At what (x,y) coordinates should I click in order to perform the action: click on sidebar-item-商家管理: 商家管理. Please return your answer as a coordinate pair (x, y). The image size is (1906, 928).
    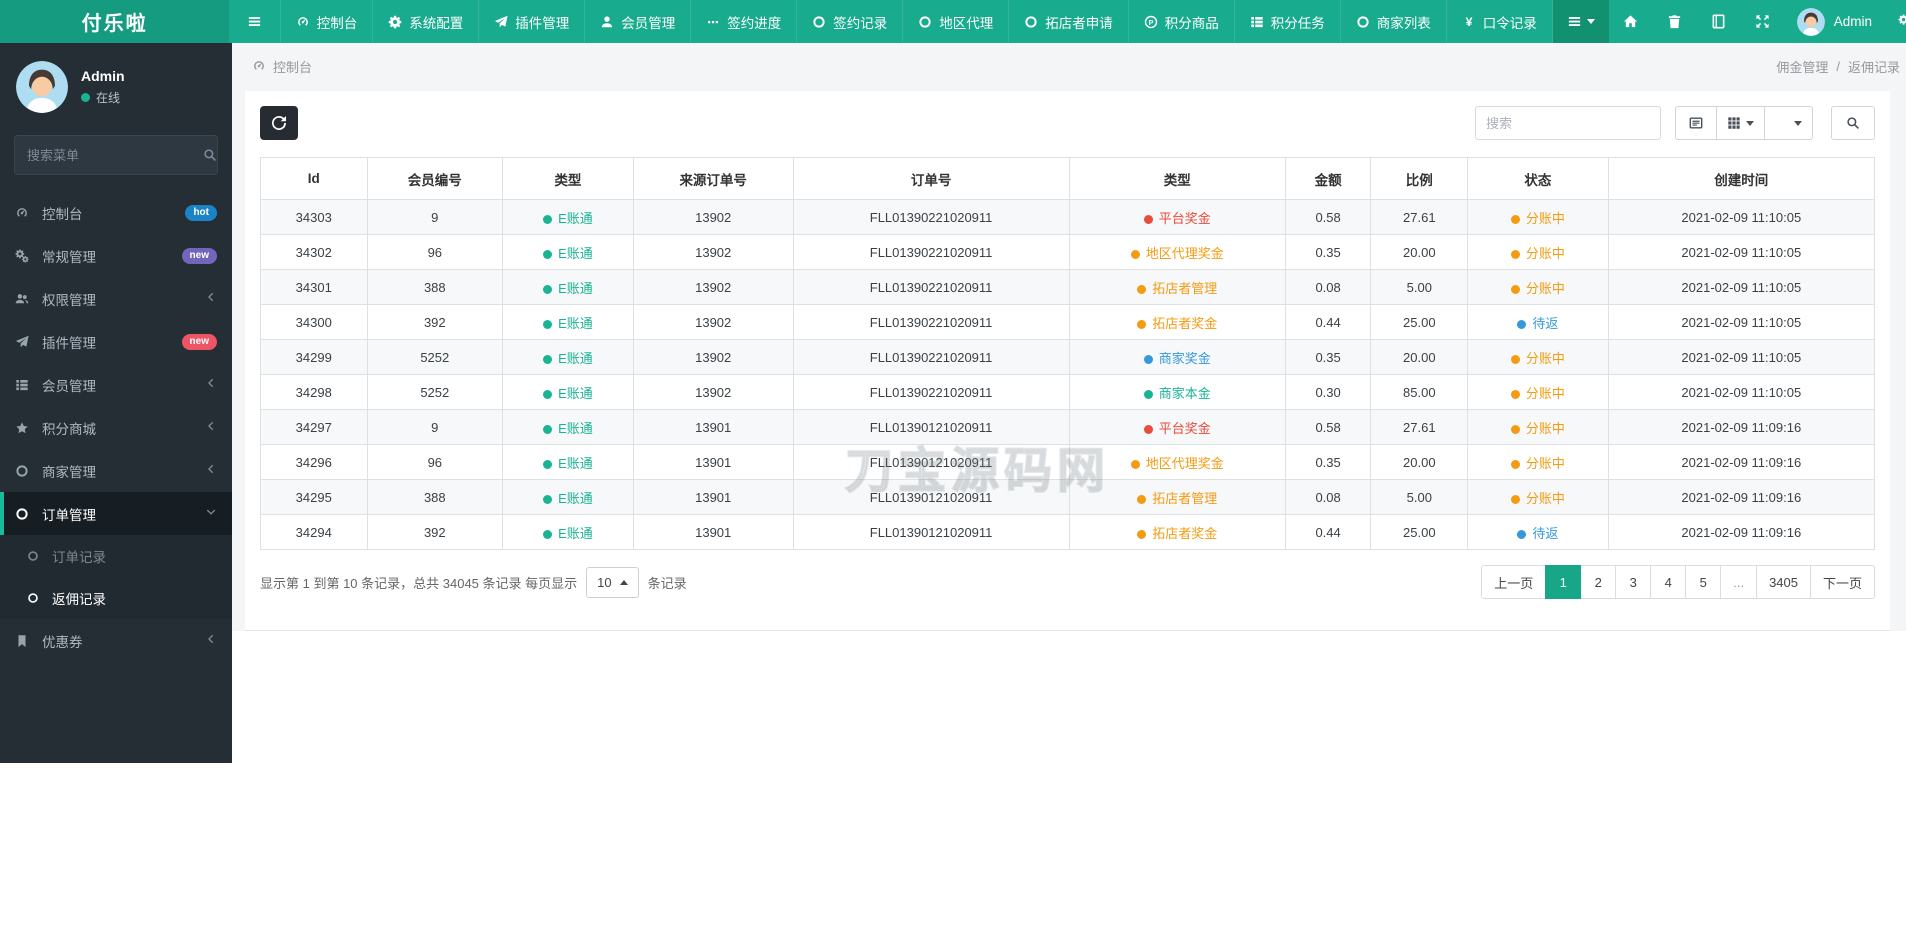
    Looking at the image, I should click on (116, 470).